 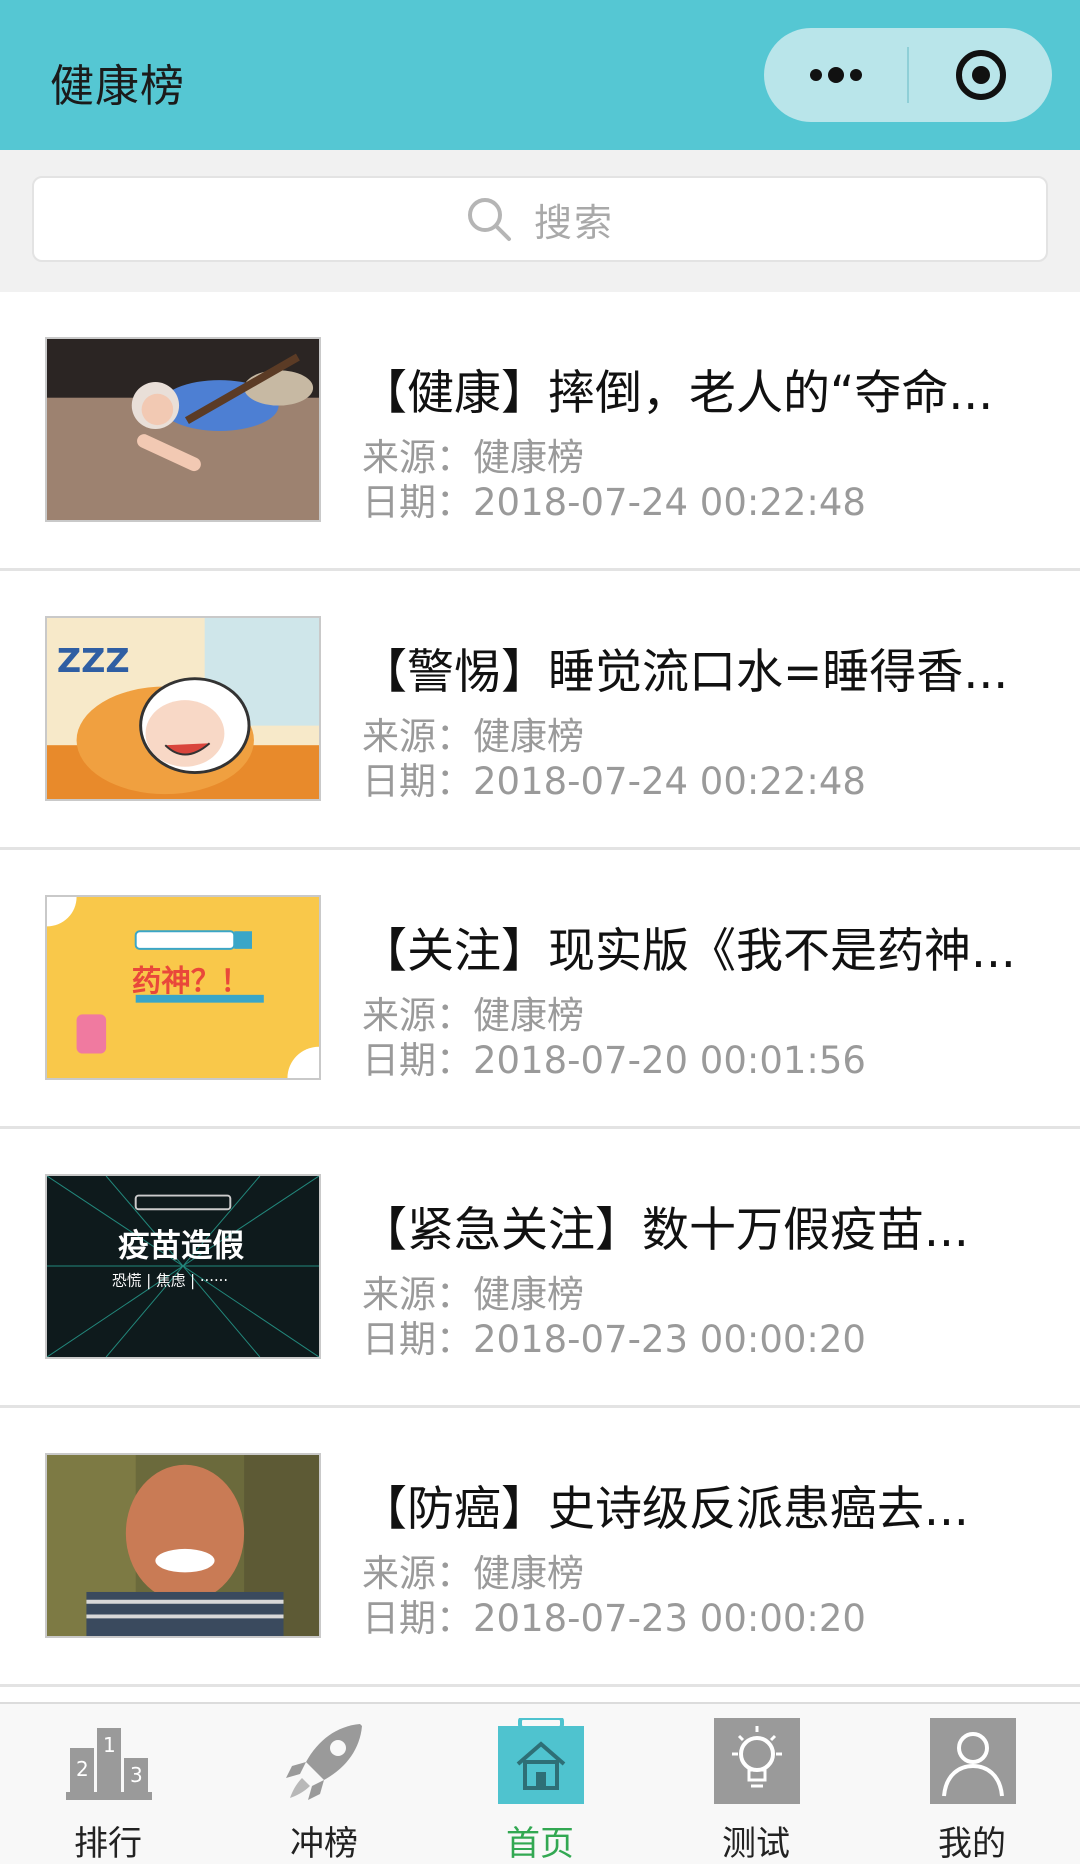 I want to click on svg-text: 3, so click(x=136, y=1775).